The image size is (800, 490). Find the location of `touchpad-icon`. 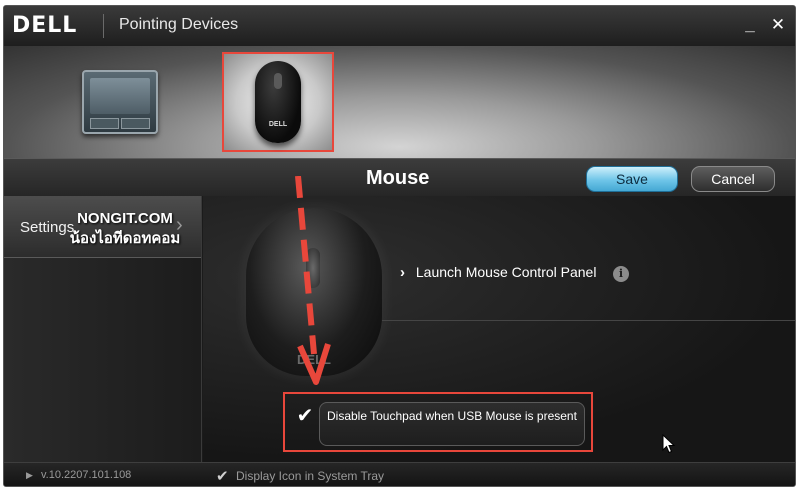

touchpad-icon is located at coordinates (120, 102).